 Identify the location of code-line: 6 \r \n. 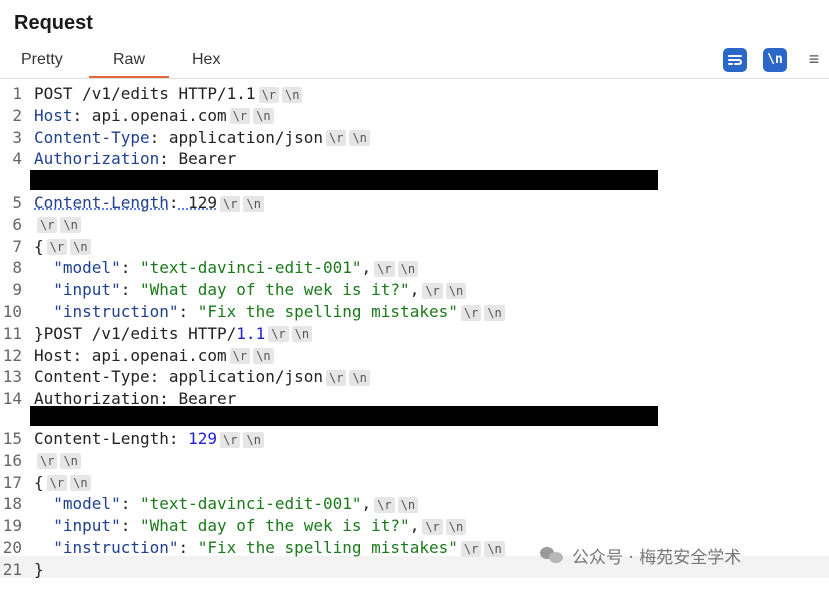
(40, 224).